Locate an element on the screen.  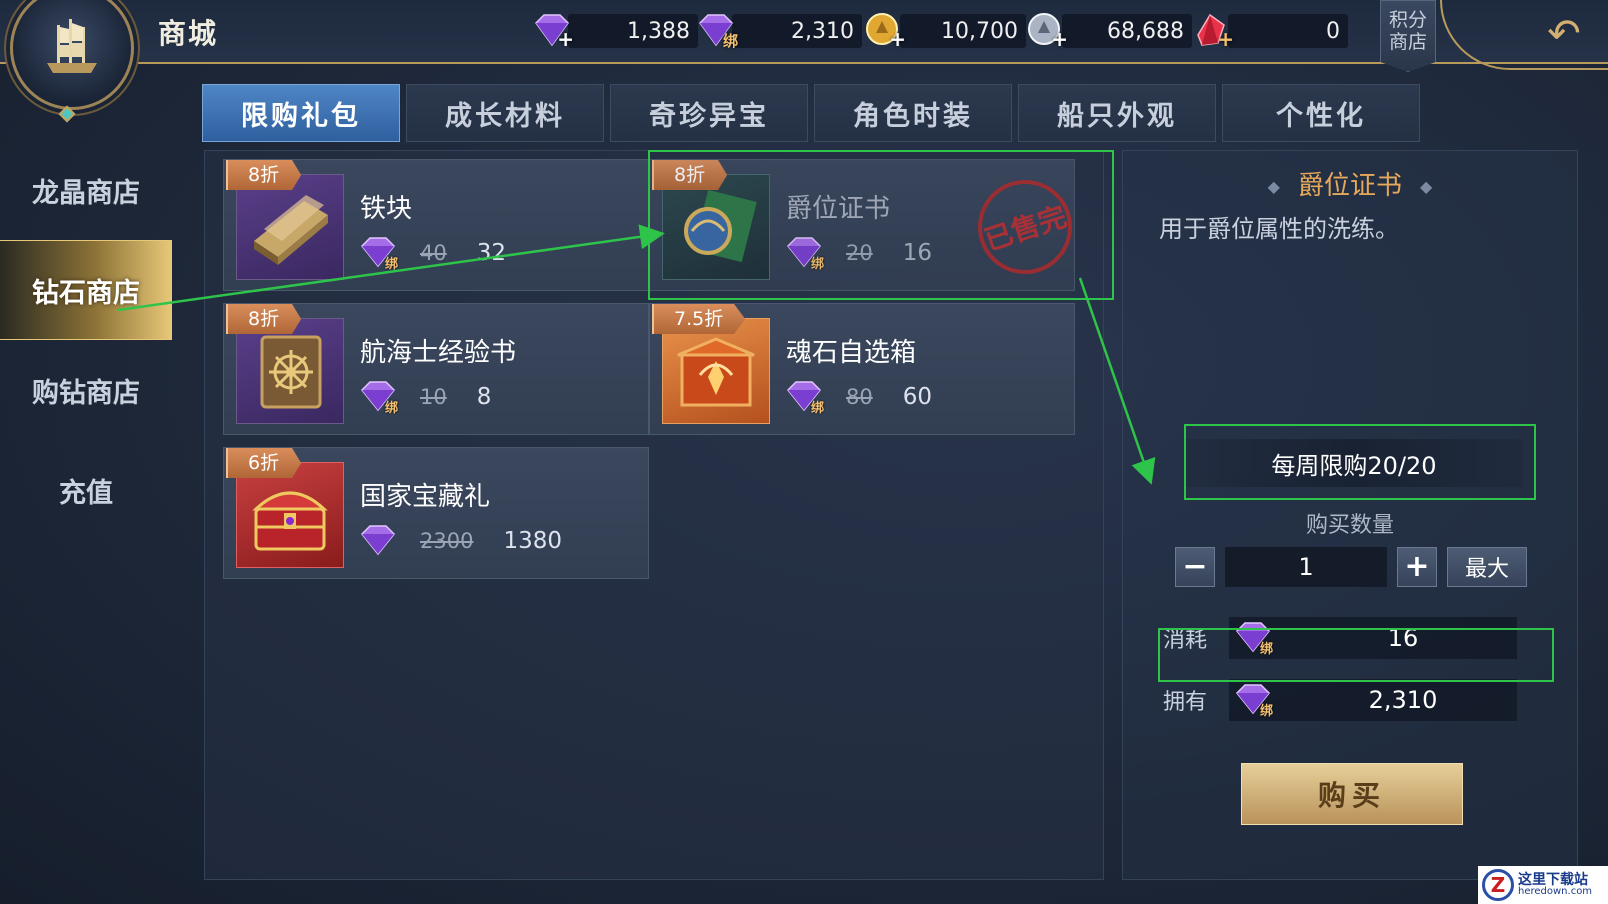
owned-value: 2,310 is located at coordinates (1403, 700).